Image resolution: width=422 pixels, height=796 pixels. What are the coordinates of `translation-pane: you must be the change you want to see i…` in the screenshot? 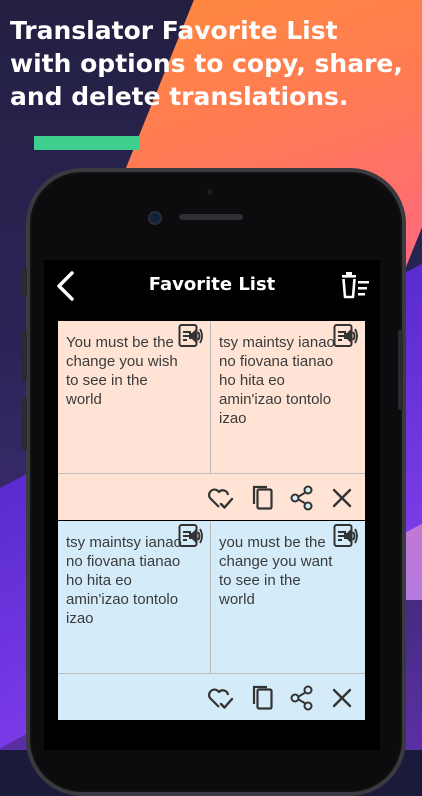 It's located at (288, 597).